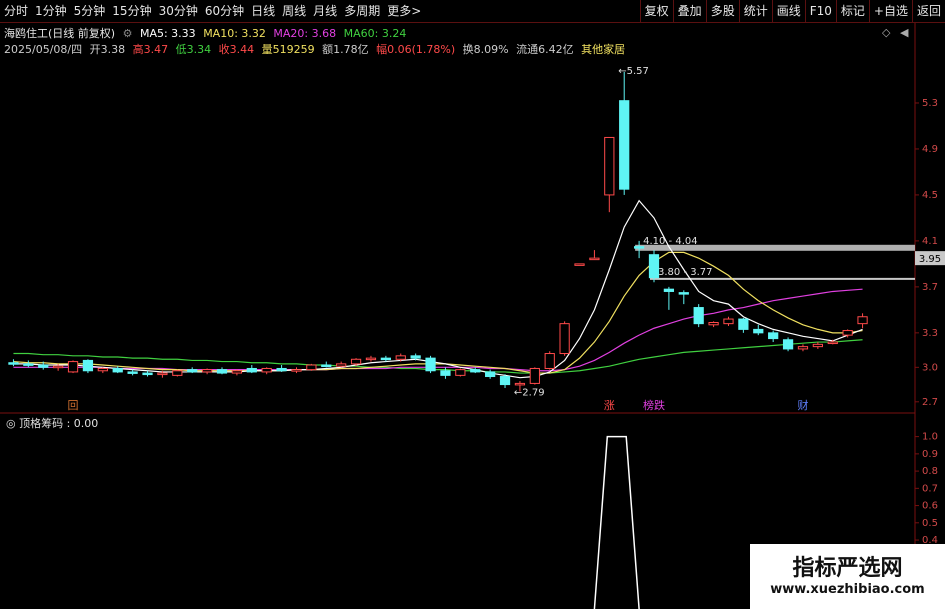 The image size is (945, 609). What do you see at coordinates (609, 405) in the screenshot?
I see `event-marker-1: 涨` at bounding box center [609, 405].